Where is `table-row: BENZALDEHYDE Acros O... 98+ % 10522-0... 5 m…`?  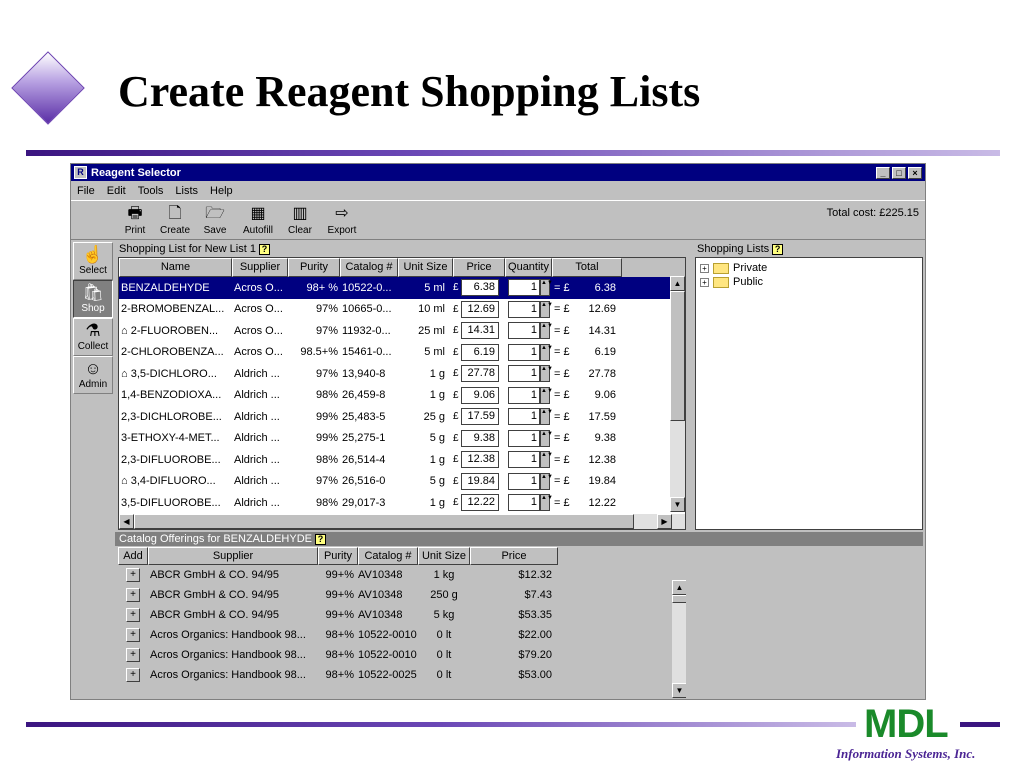
table-row: BENZALDEHYDE Acros O... 98+ % 10522-0... 5 m… is located at coordinates (402, 288).